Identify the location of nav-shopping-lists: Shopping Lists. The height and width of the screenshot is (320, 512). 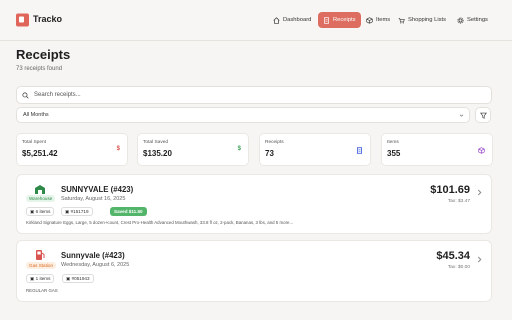
(422, 20).